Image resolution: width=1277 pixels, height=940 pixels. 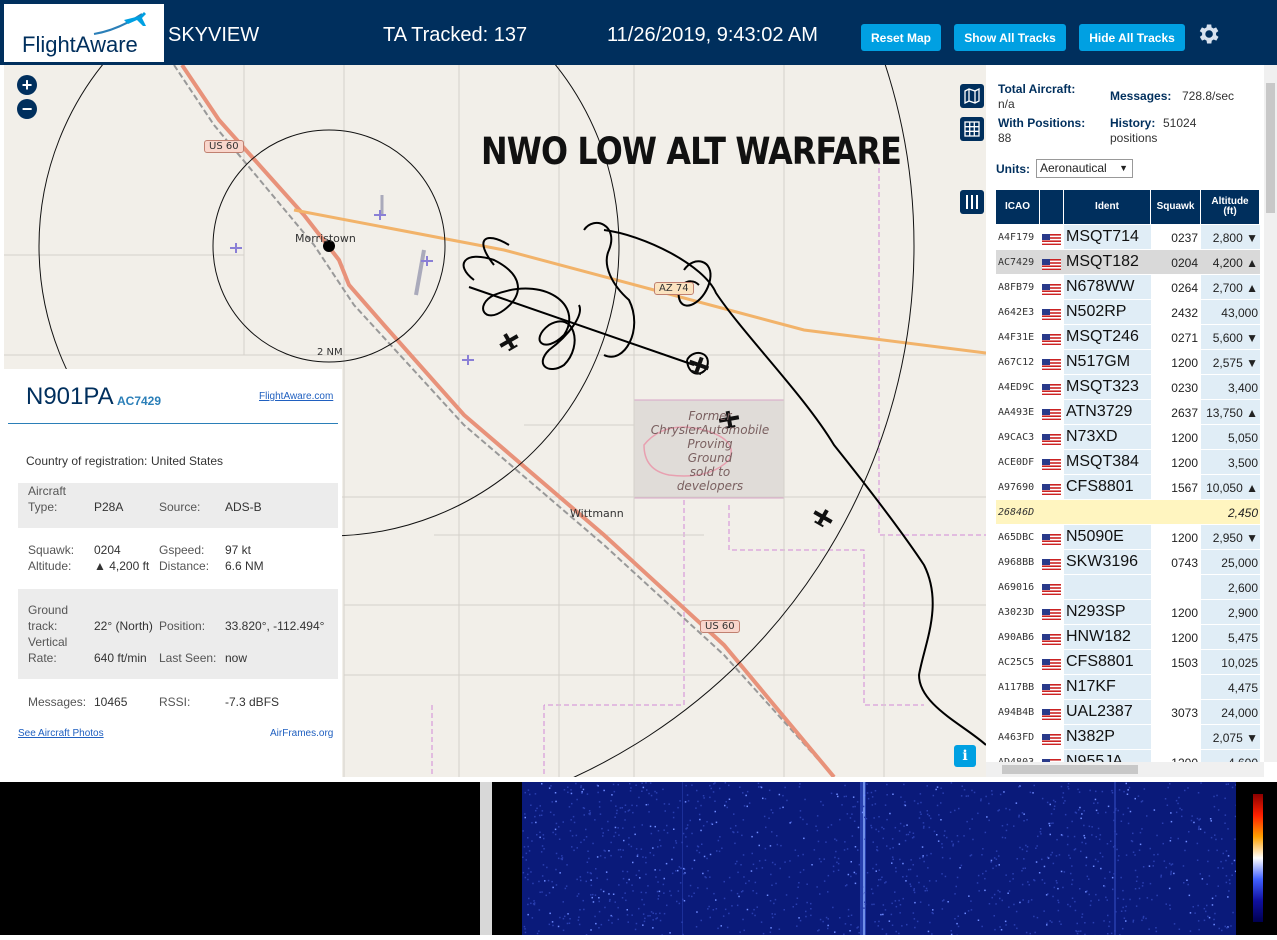 What do you see at coordinates (1099, 412) in the screenshot?
I see `ident-cell: ATN3729` at bounding box center [1099, 412].